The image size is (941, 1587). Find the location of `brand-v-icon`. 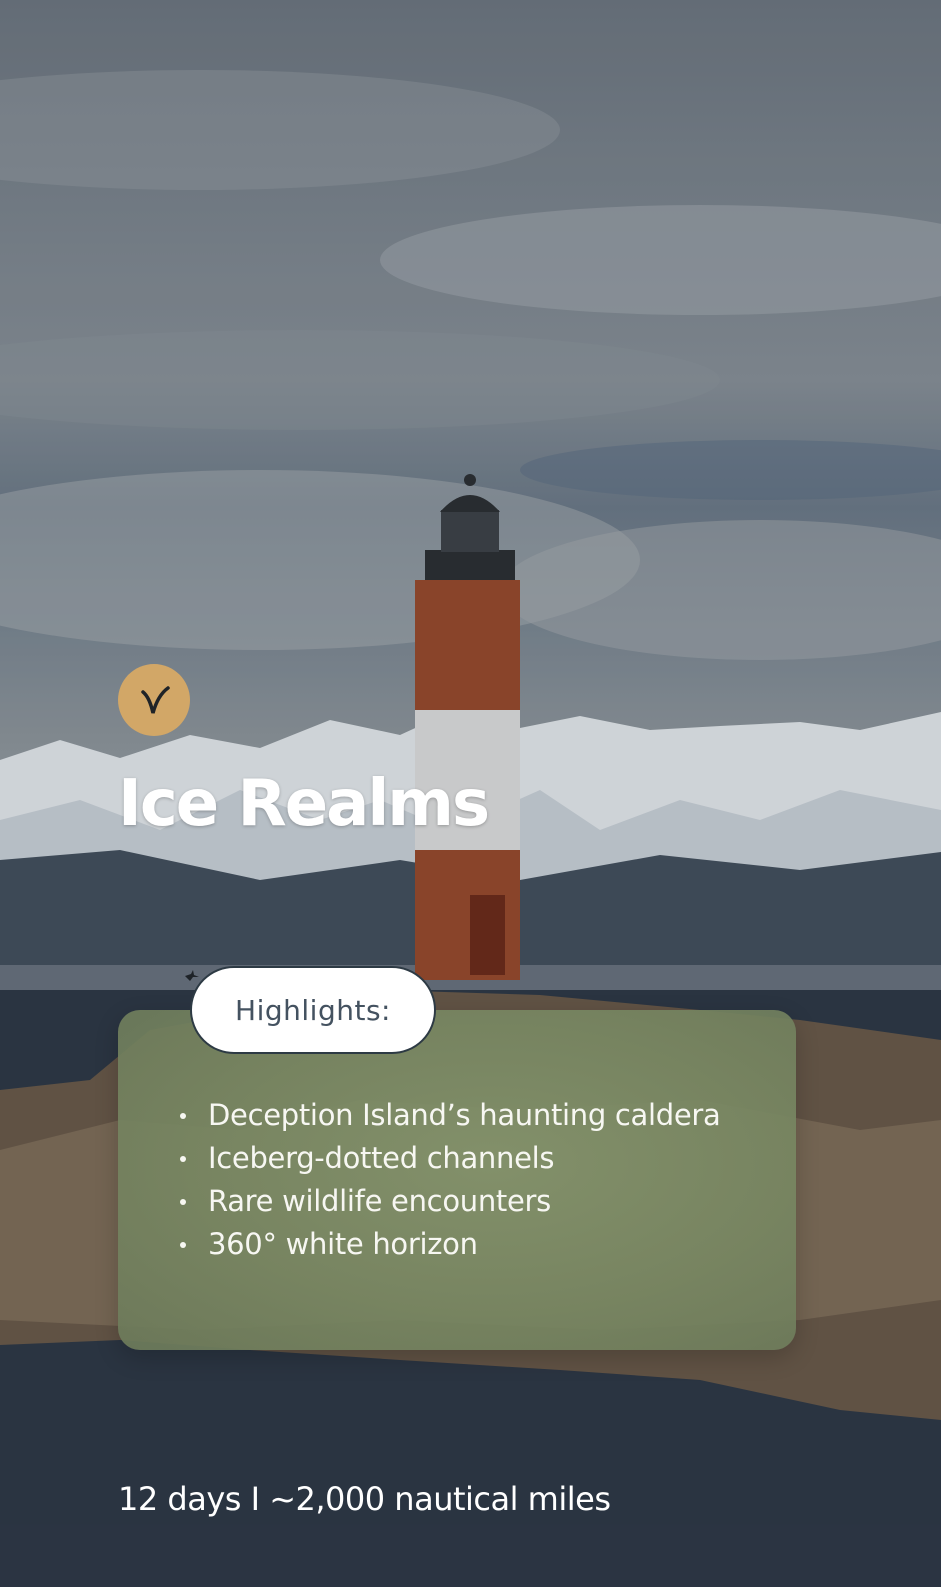

brand-v-icon is located at coordinates (155, 700).